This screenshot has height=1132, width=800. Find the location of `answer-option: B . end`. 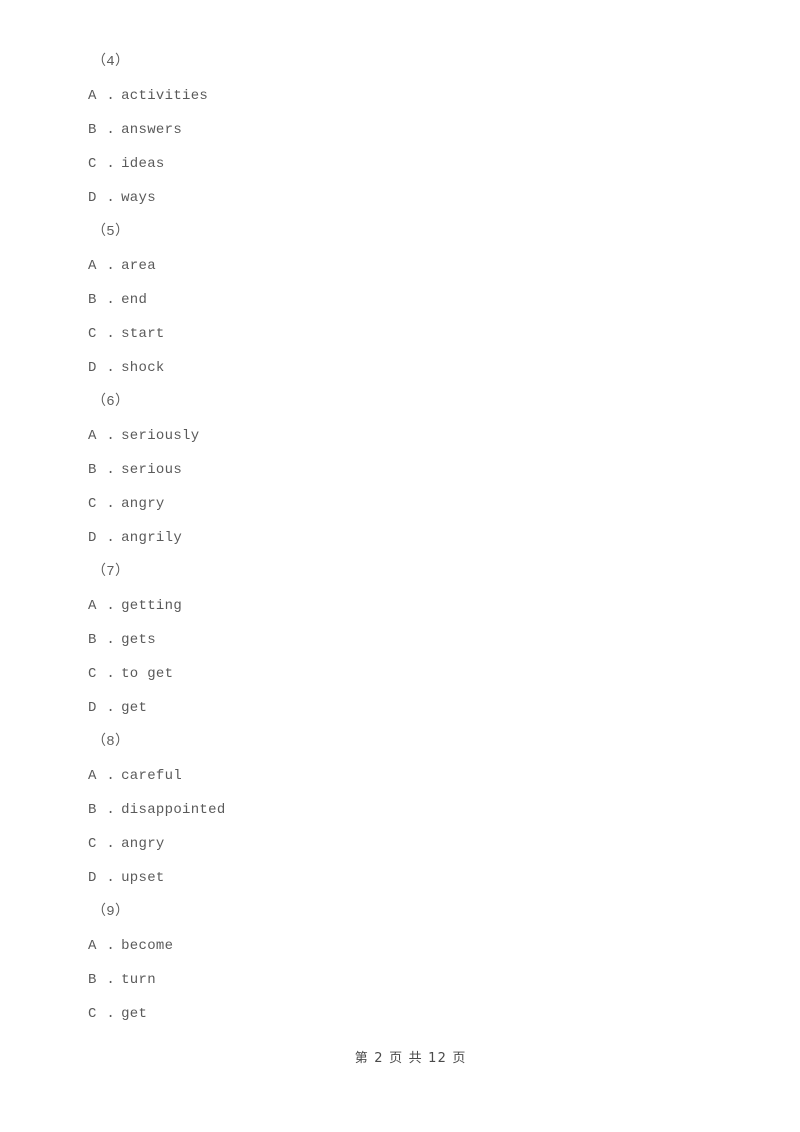

answer-option: B . end is located at coordinates (408, 300).